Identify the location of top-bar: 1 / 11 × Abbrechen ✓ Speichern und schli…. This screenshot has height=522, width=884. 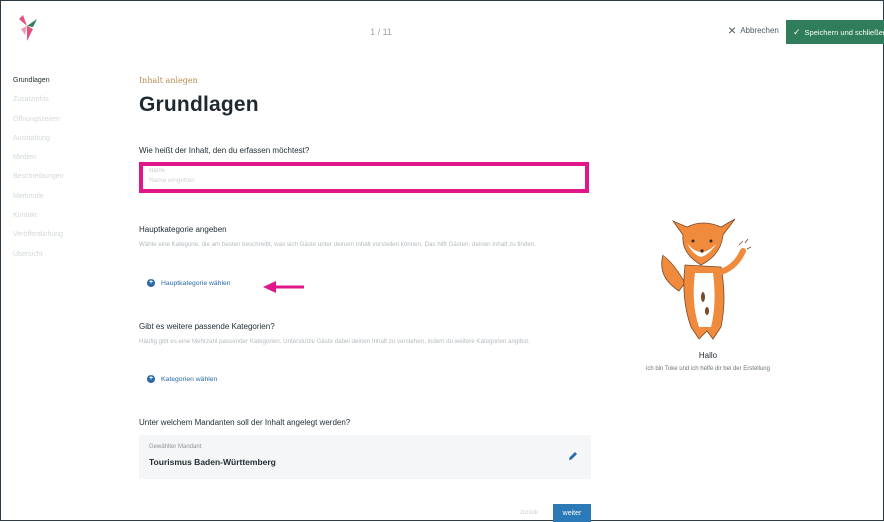
(442, 32).